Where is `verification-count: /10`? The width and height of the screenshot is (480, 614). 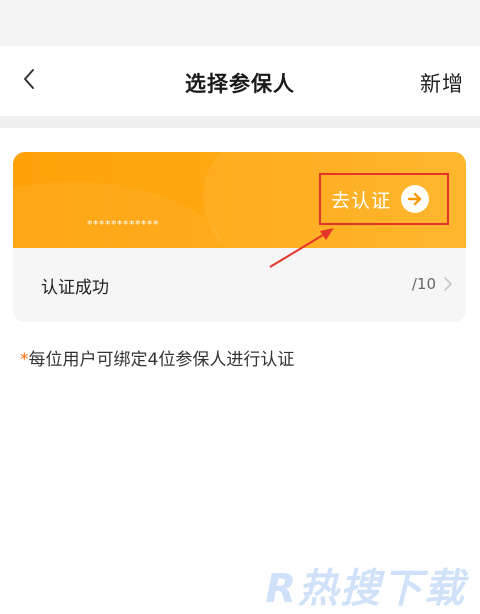 verification-count: /10 is located at coordinates (423, 284).